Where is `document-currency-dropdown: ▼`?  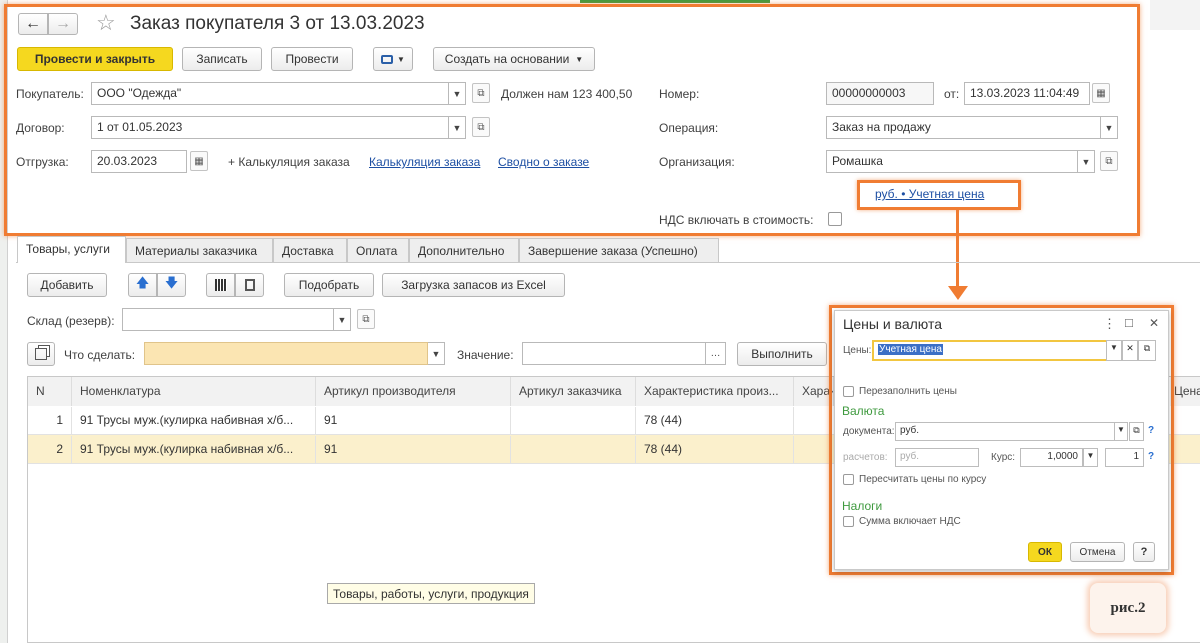
document-currency-dropdown: ▼ is located at coordinates (1121, 431).